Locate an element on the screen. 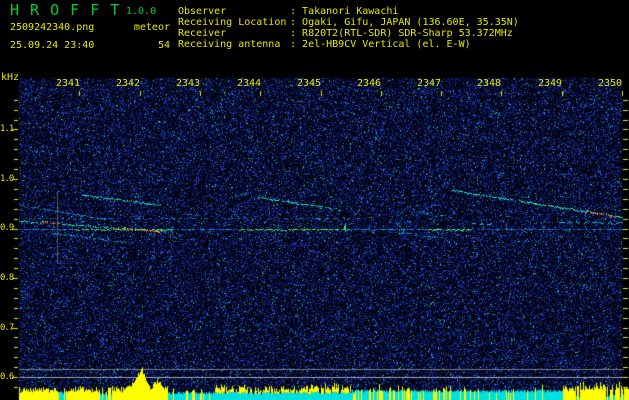  freq-tick-label: 0.9 is located at coordinates (7, 228).